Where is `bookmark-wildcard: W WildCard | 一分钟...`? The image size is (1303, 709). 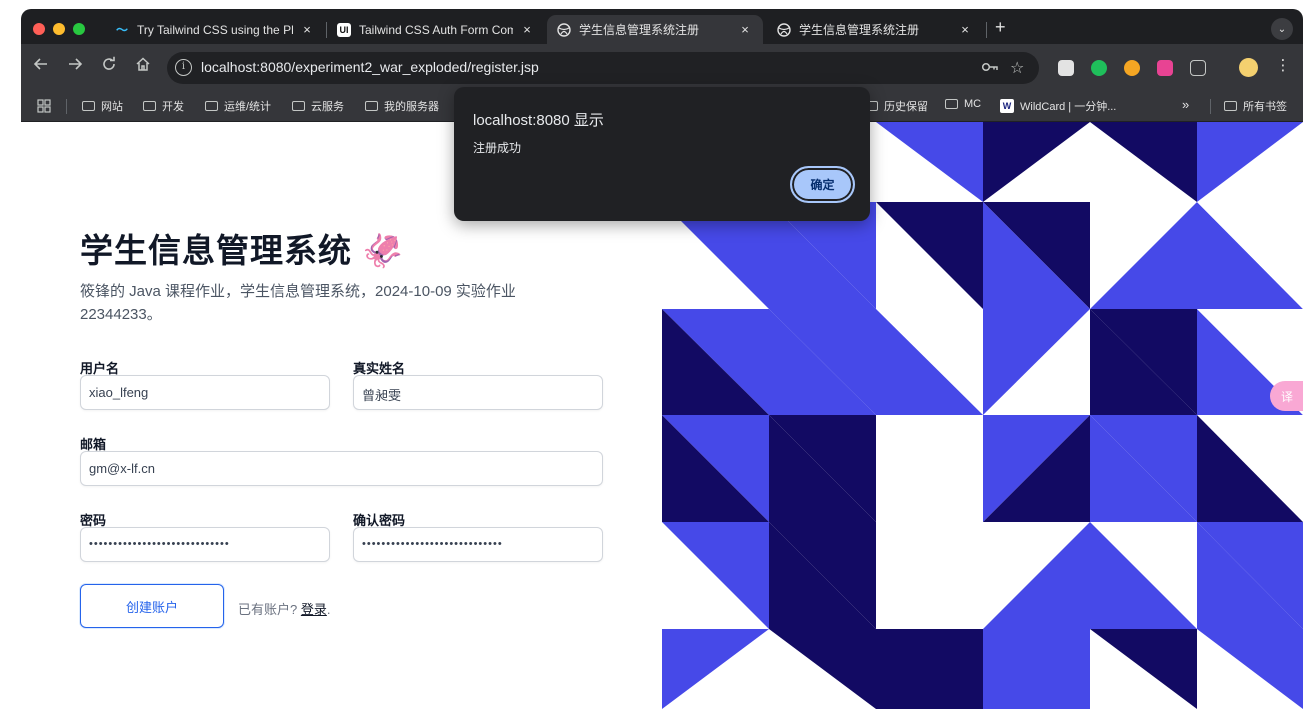 bookmark-wildcard: W WildCard | 一分钟... is located at coordinates (1058, 106).